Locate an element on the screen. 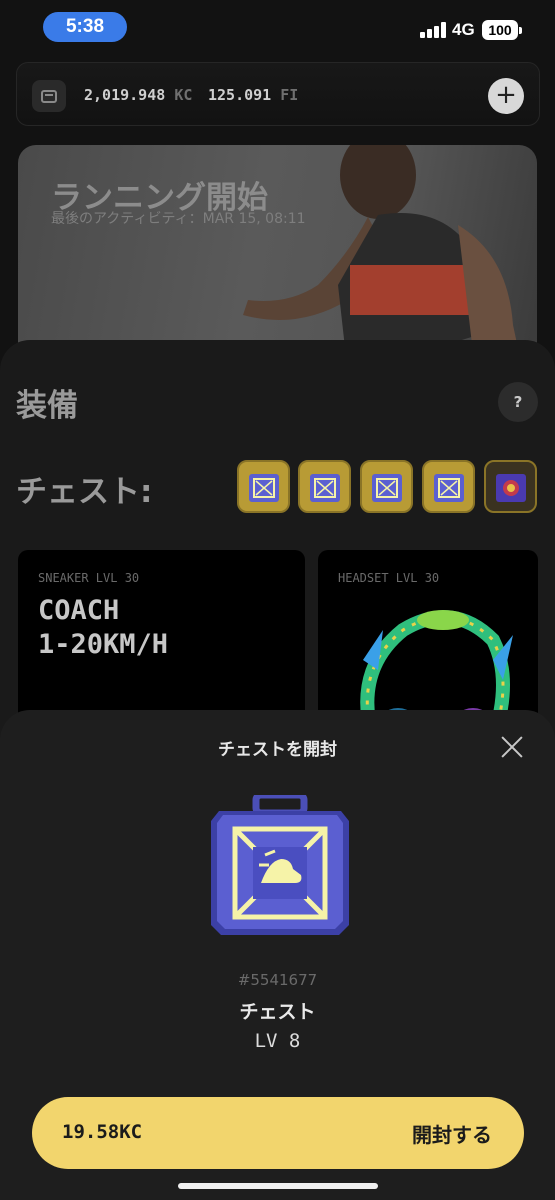  status-bar: 5:38 4G 100 is located at coordinates (277, 28).